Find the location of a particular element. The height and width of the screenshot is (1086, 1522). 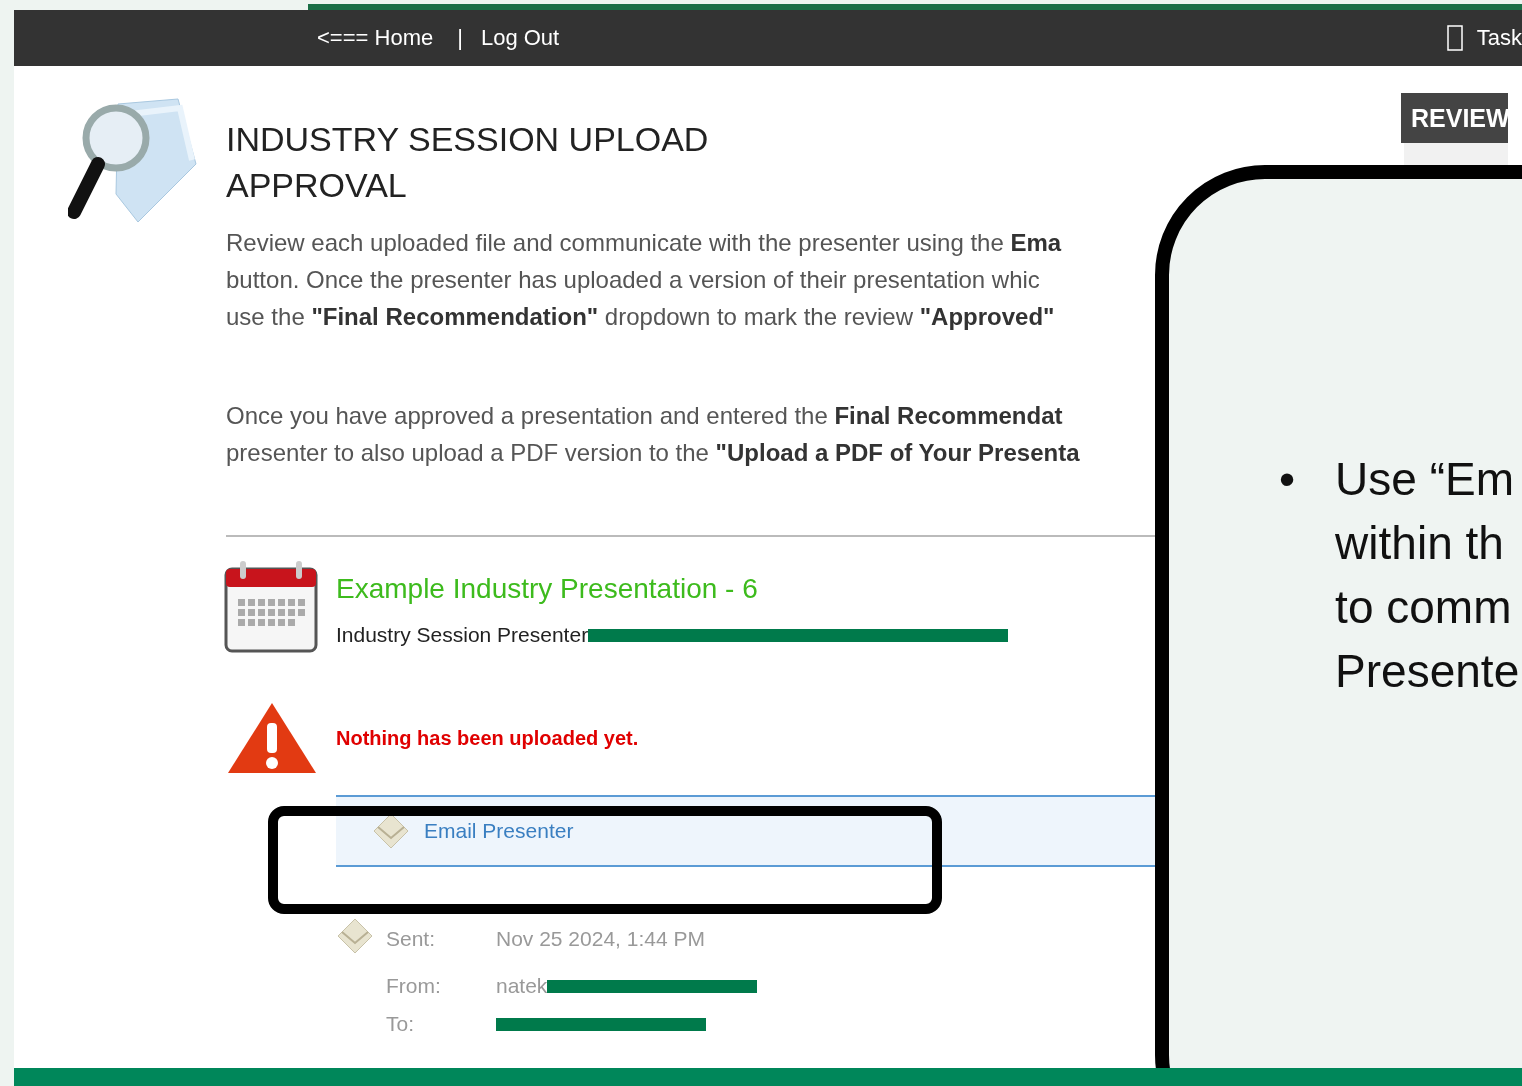

task-link: Task is located at coordinates (1499, 38).